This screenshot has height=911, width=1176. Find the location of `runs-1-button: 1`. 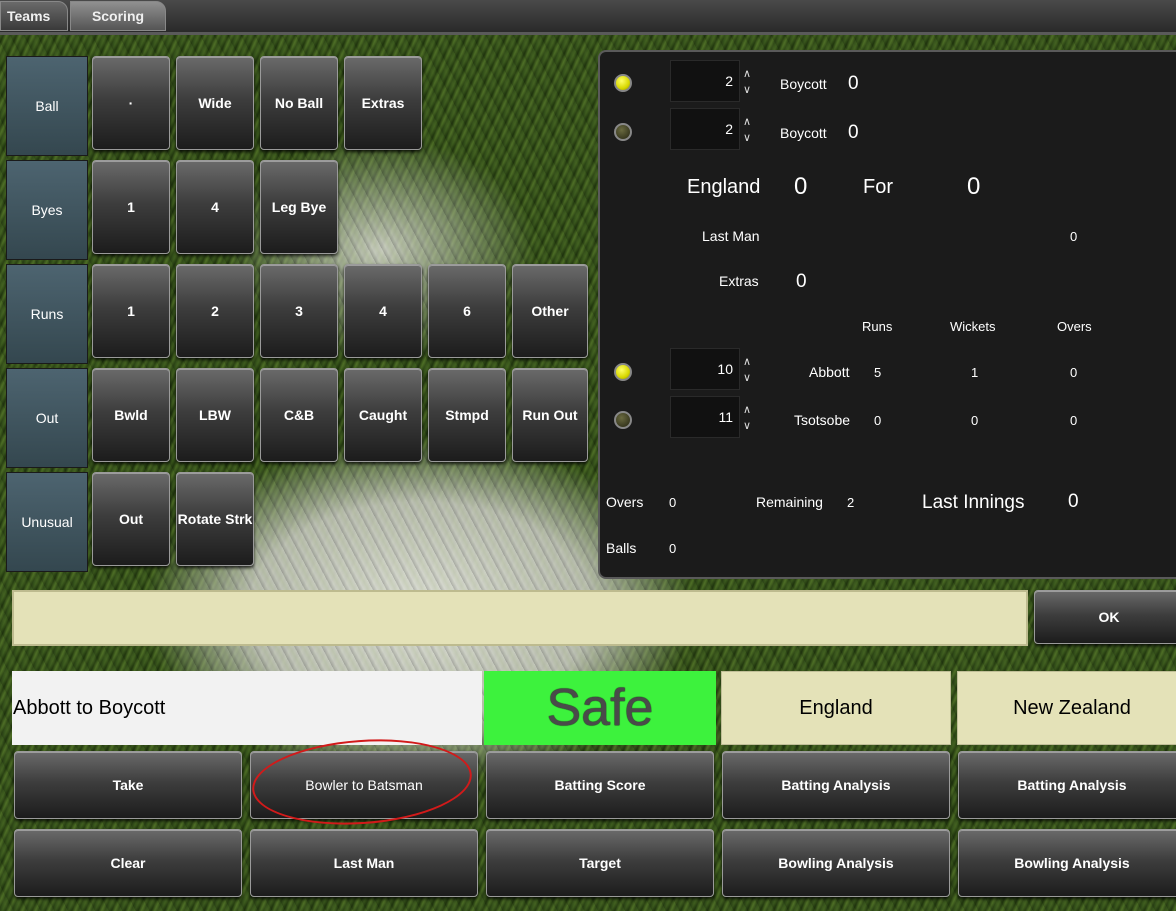

runs-1-button: 1 is located at coordinates (131, 311).